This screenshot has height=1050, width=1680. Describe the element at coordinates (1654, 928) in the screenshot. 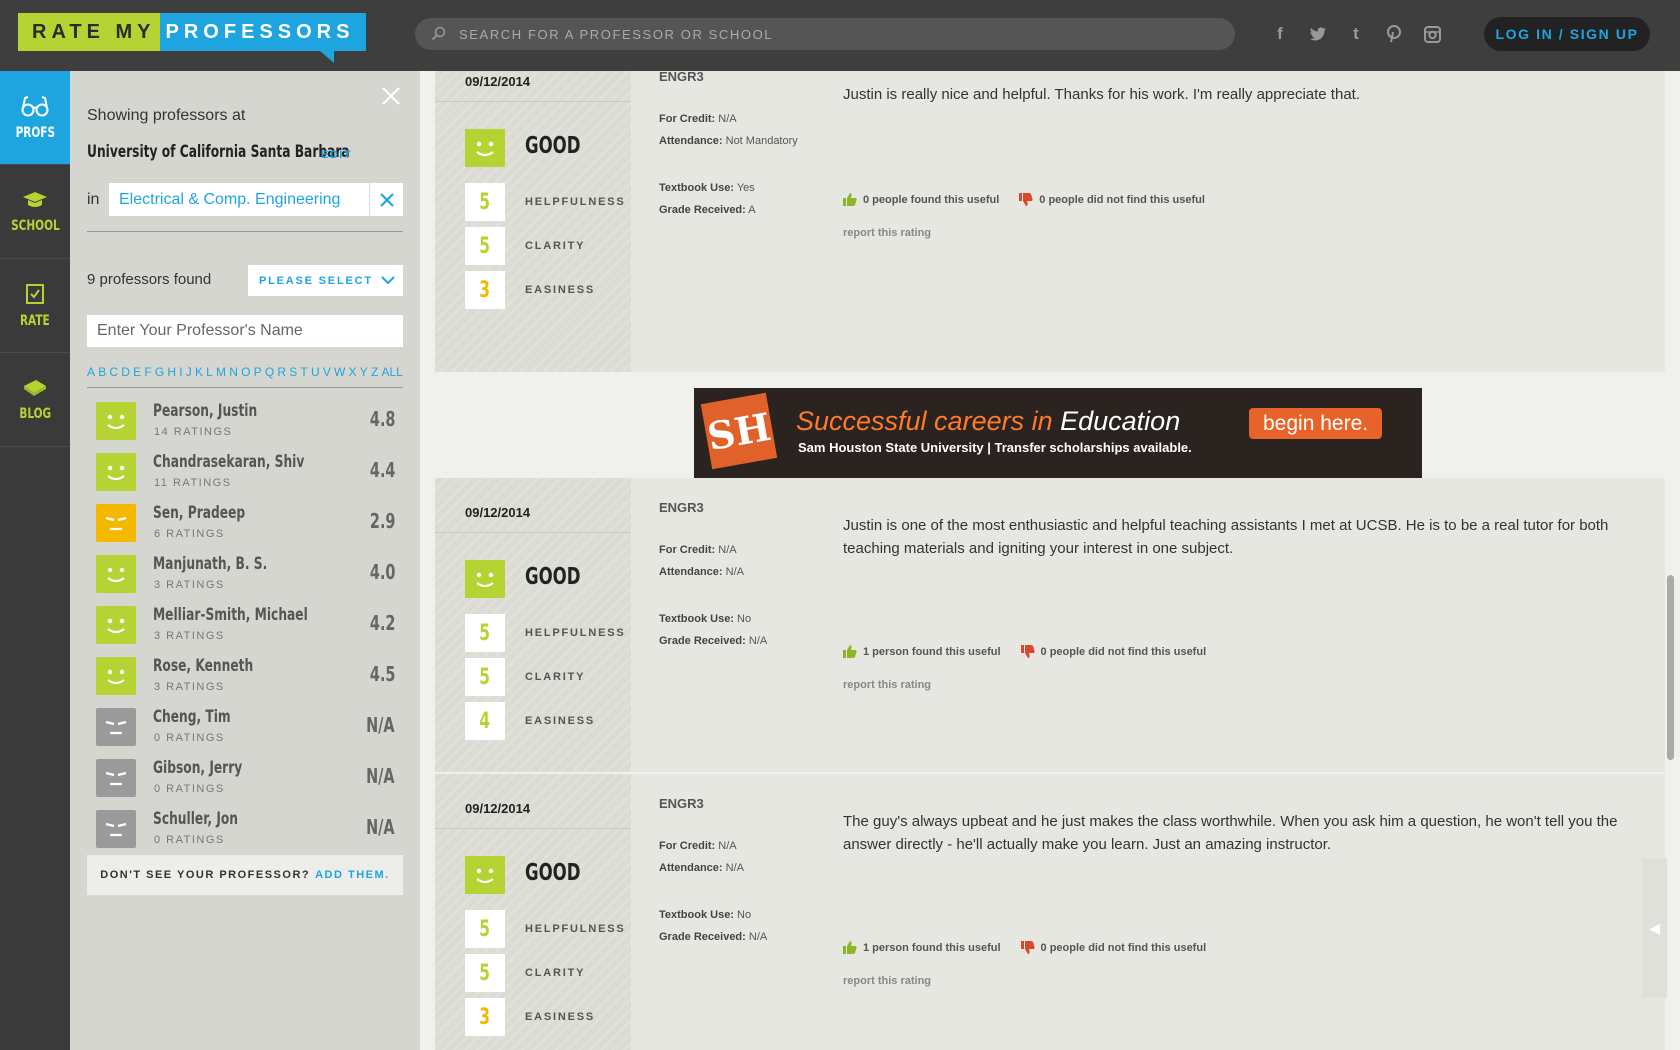

I see `side-feedback-tab: ◀` at that location.